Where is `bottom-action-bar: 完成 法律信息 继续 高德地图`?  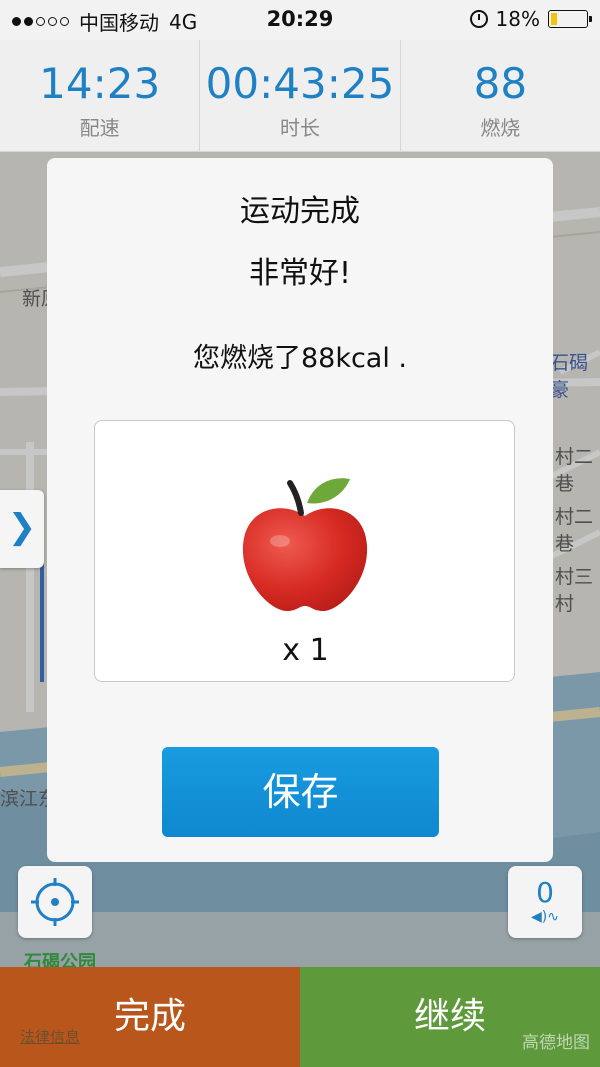
bottom-action-bar: 完成 法律信息 继续 高德地图 is located at coordinates (300, 1017).